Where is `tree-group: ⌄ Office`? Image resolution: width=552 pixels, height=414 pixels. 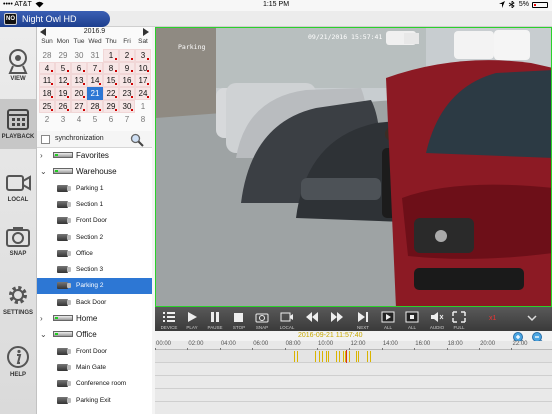 tree-group: ⌄ Office is located at coordinates (94, 335).